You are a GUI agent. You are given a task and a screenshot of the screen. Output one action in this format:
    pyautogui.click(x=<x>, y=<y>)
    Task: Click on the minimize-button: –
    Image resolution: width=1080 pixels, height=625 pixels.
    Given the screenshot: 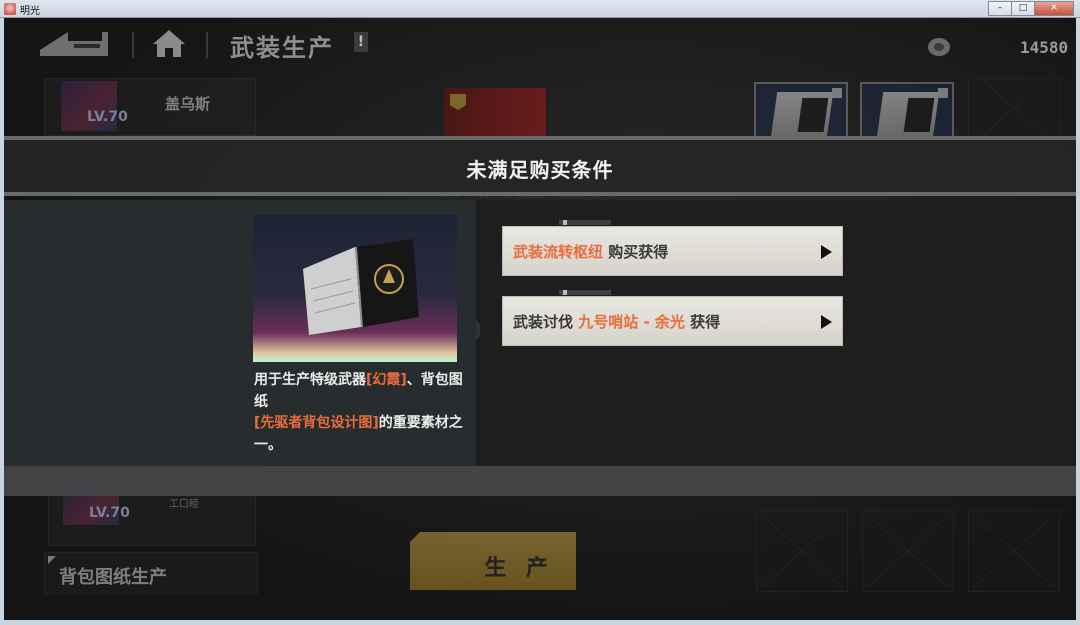 What is the action you would take?
    pyautogui.click(x=1000, y=8)
    